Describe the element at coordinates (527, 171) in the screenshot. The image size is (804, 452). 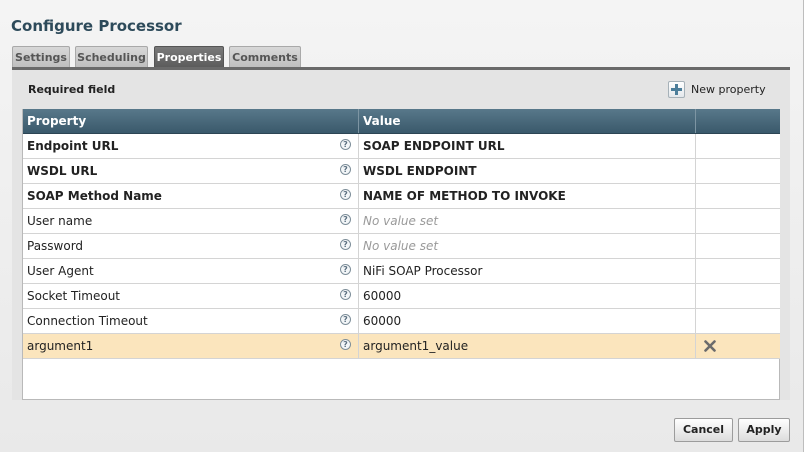
I see `property-value: WSDL ENDPOINT` at that location.